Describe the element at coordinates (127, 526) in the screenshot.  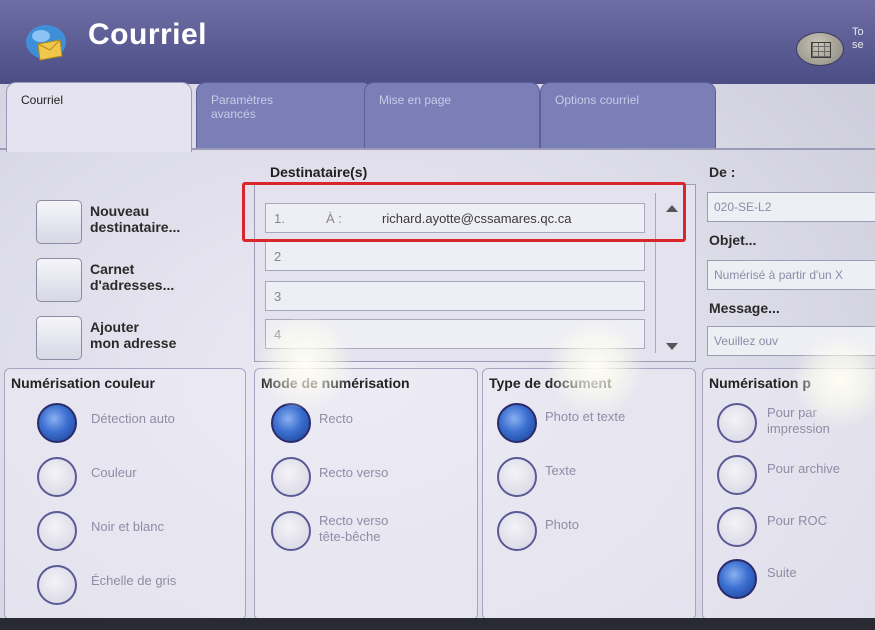
I see `radio-label: Noir et blanc` at that location.